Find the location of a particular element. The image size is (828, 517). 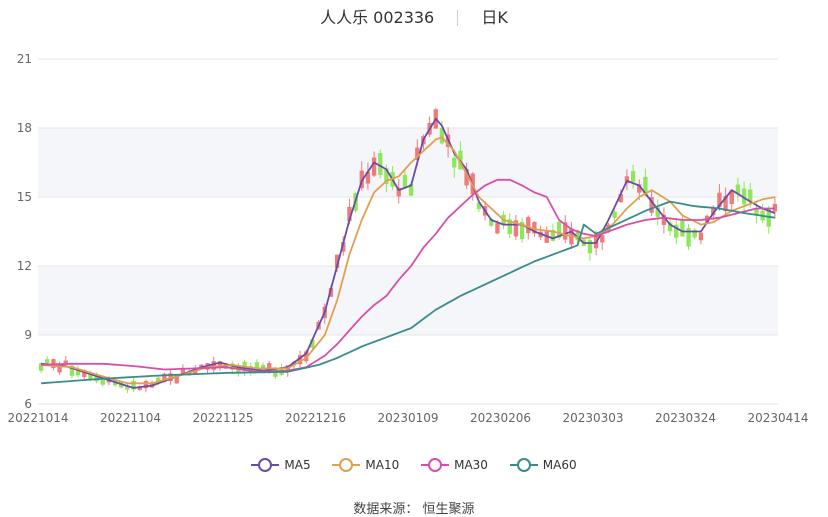

y-axis-labels: 6 9 12 15 18 21 is located at coordinates (24, 231).